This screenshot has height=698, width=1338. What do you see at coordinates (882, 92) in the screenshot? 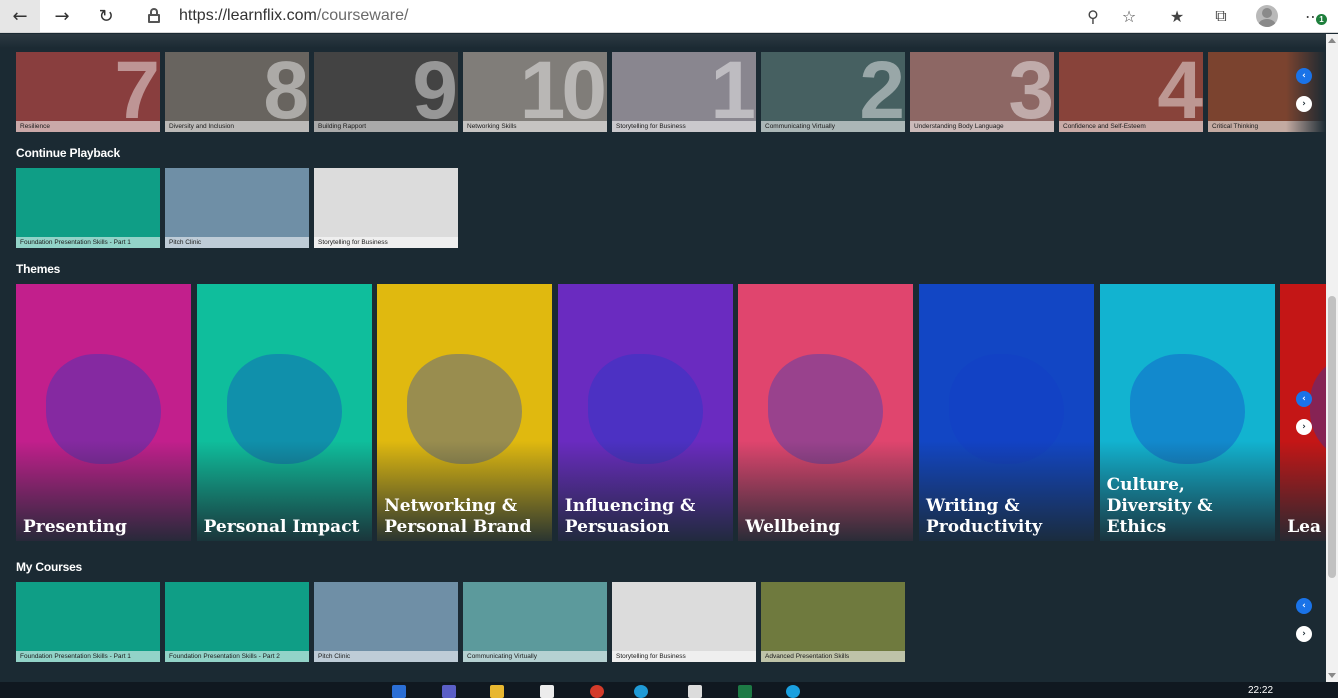
I see `rank-number: 2` at bounding box center [882, 92].